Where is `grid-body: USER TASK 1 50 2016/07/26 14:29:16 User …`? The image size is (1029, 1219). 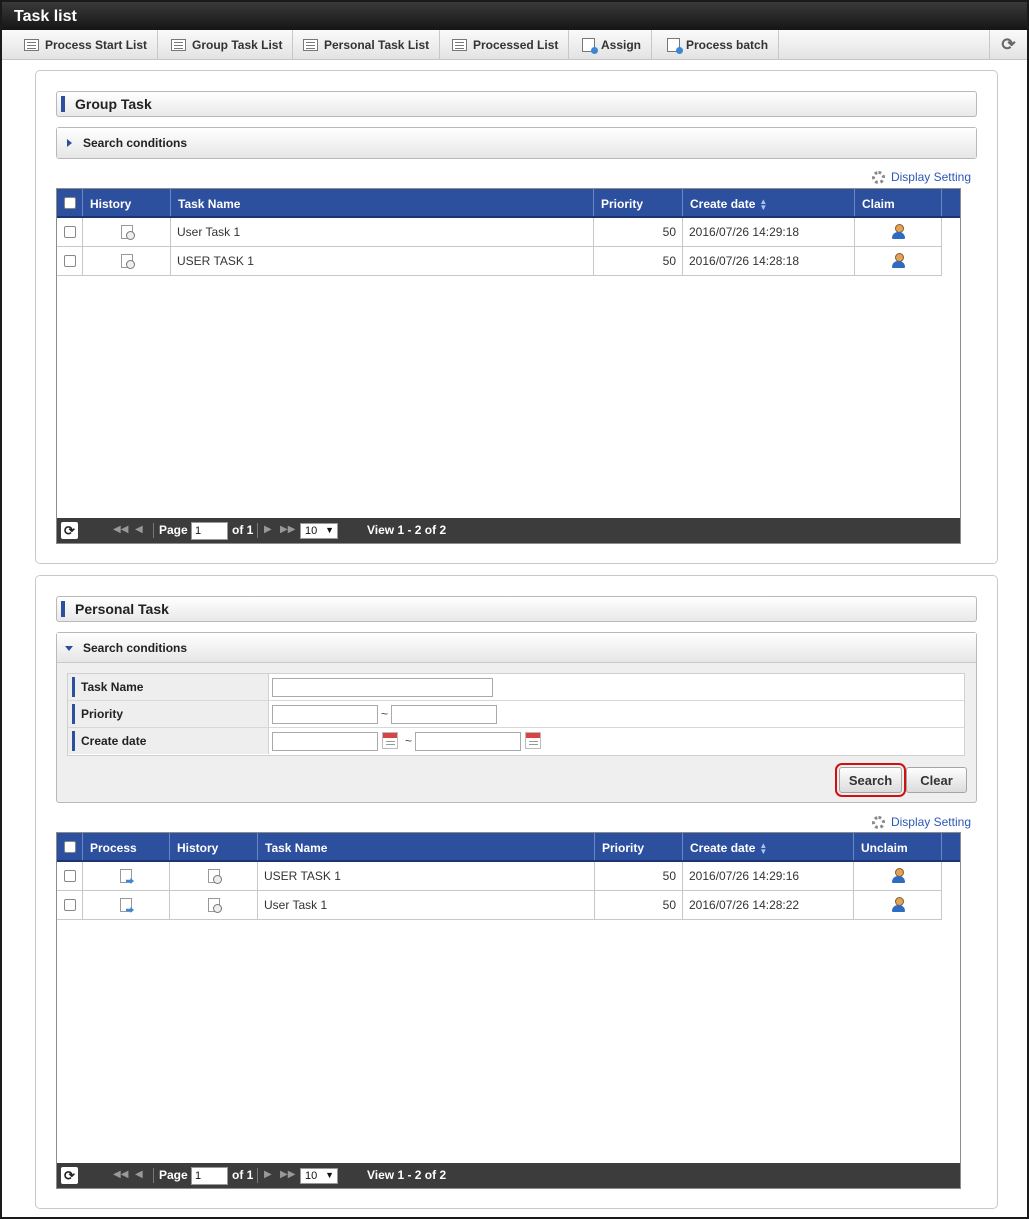 grid-body: USER TASK 1 50 2016/07/26 14:29:16 User … is located at coordinates (499, 891).